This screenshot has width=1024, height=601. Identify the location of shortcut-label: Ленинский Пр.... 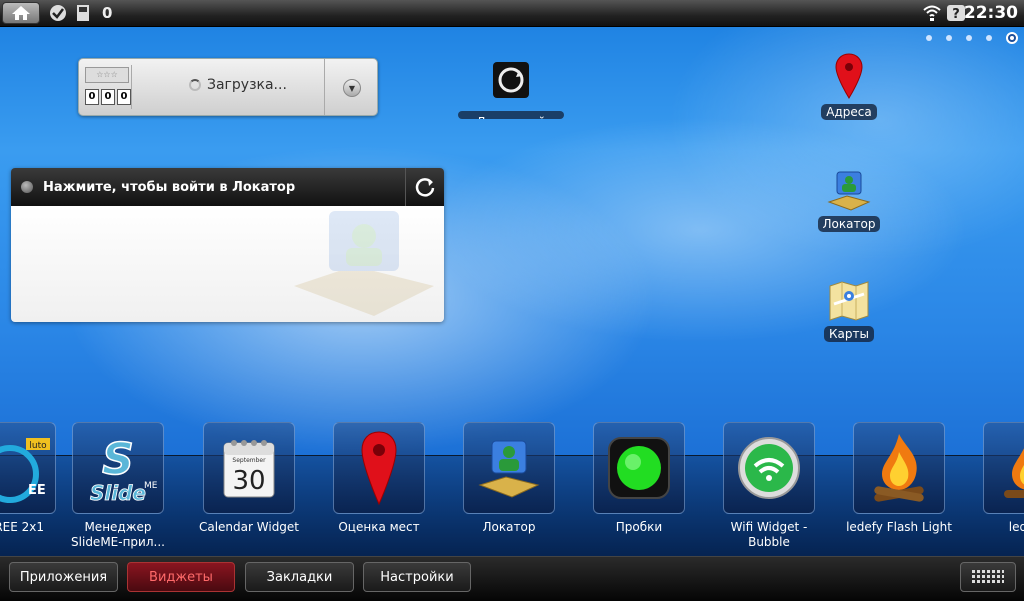
(511, 115).